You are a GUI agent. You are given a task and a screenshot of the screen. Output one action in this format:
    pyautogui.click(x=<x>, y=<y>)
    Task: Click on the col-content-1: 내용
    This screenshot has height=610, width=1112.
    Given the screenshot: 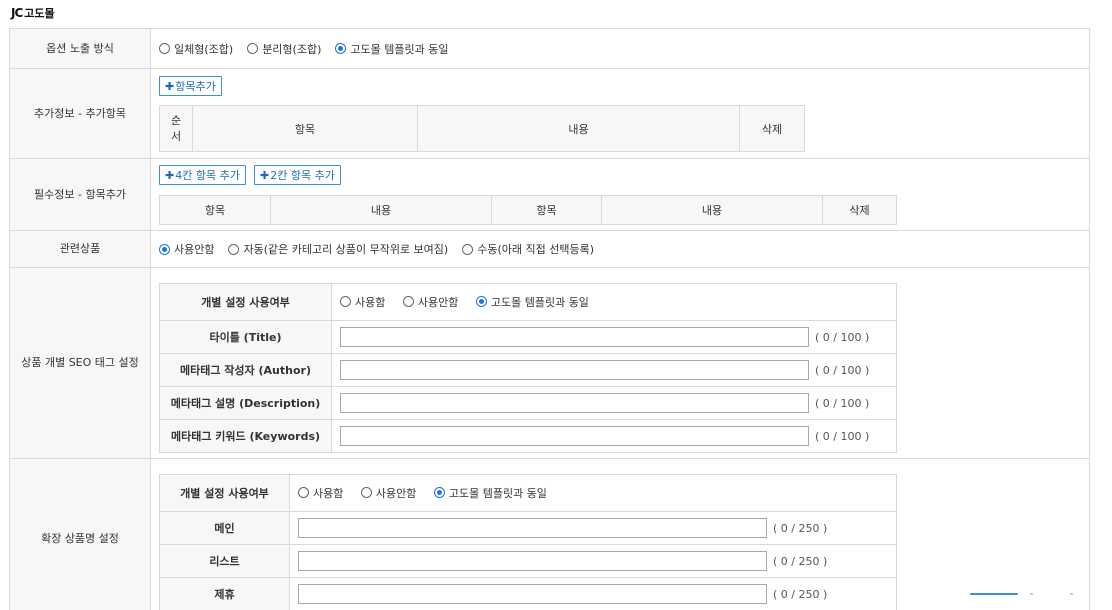 What is the action you would take?
    pyautogui.click(x=381, y=210)
    